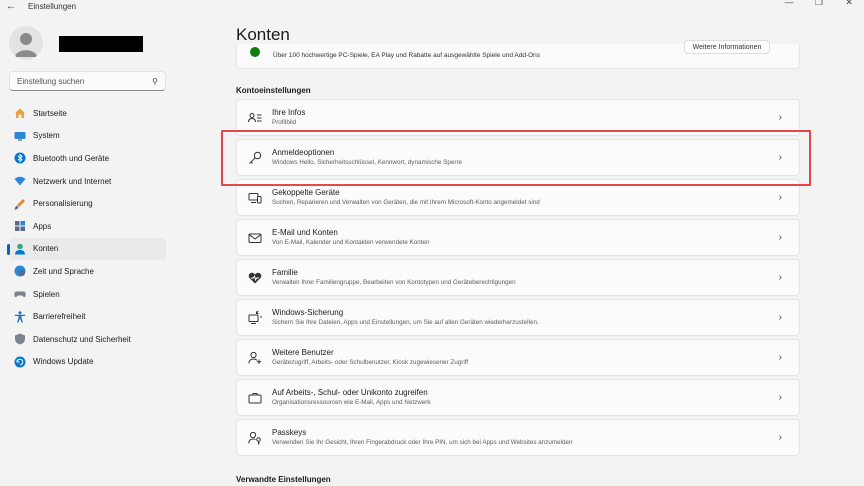 The width and height of the screenshot is (864, 486). I want to click on window-controls: — ❐ ✕, so click(819, 4).